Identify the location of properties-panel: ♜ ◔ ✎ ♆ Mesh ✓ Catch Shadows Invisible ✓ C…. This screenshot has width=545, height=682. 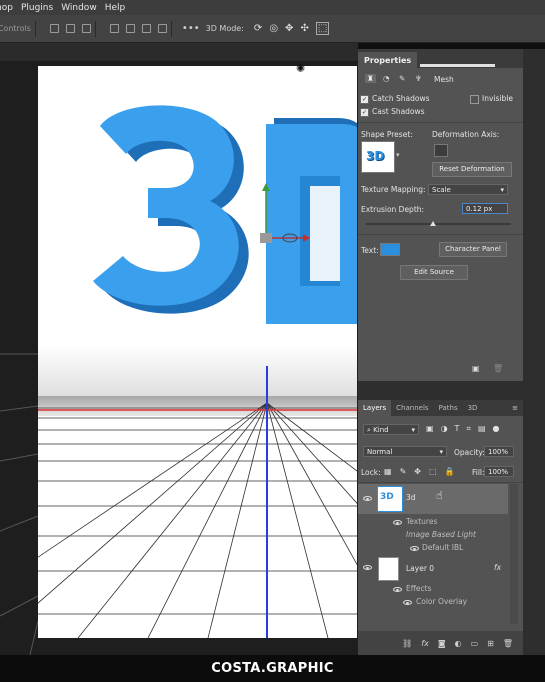
(440, 224).